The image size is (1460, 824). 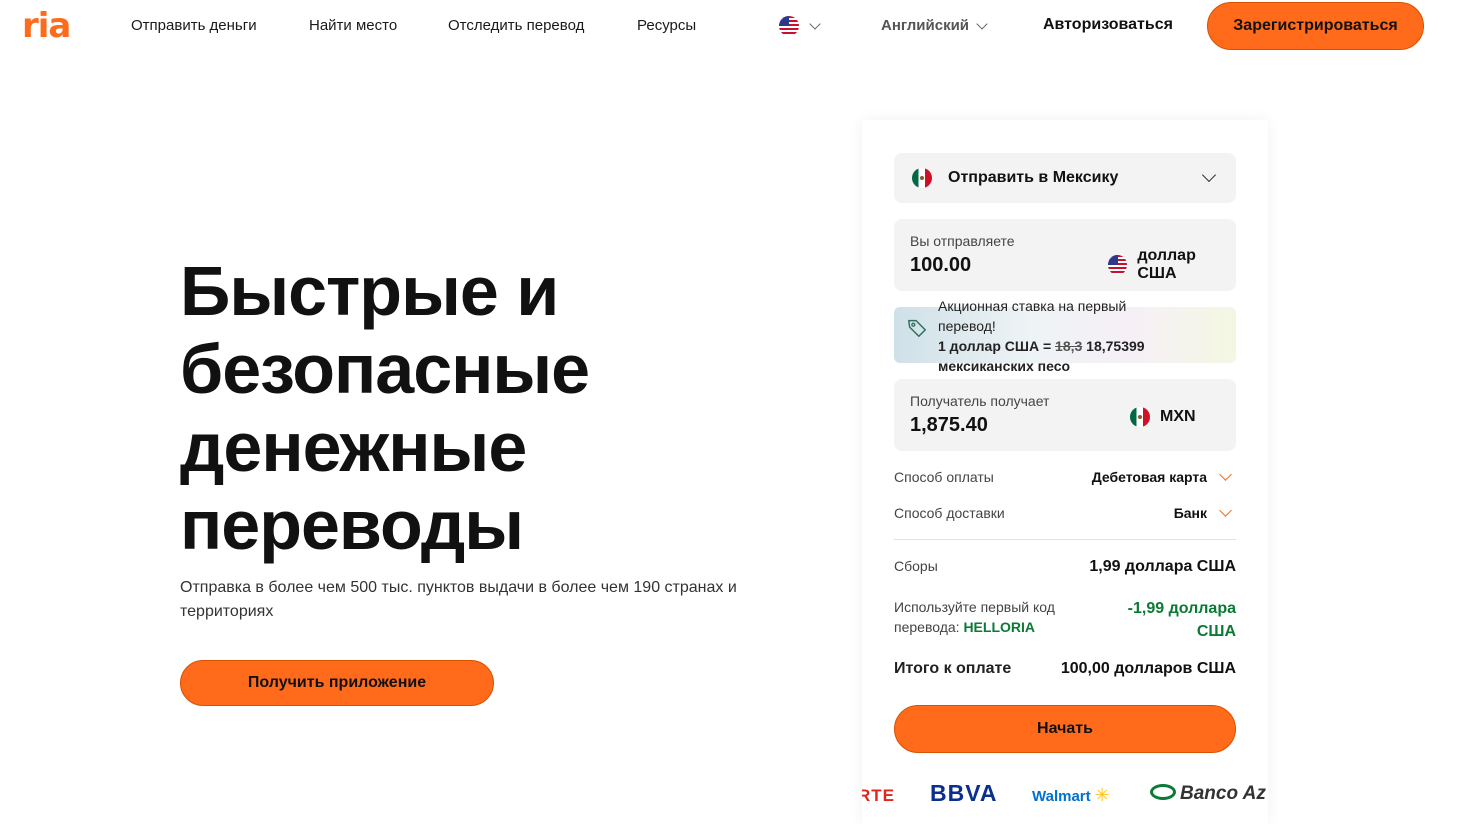 I want to click on hero-title: Быстрые и безопасные денежные переводы, so click(x=385, y=408).